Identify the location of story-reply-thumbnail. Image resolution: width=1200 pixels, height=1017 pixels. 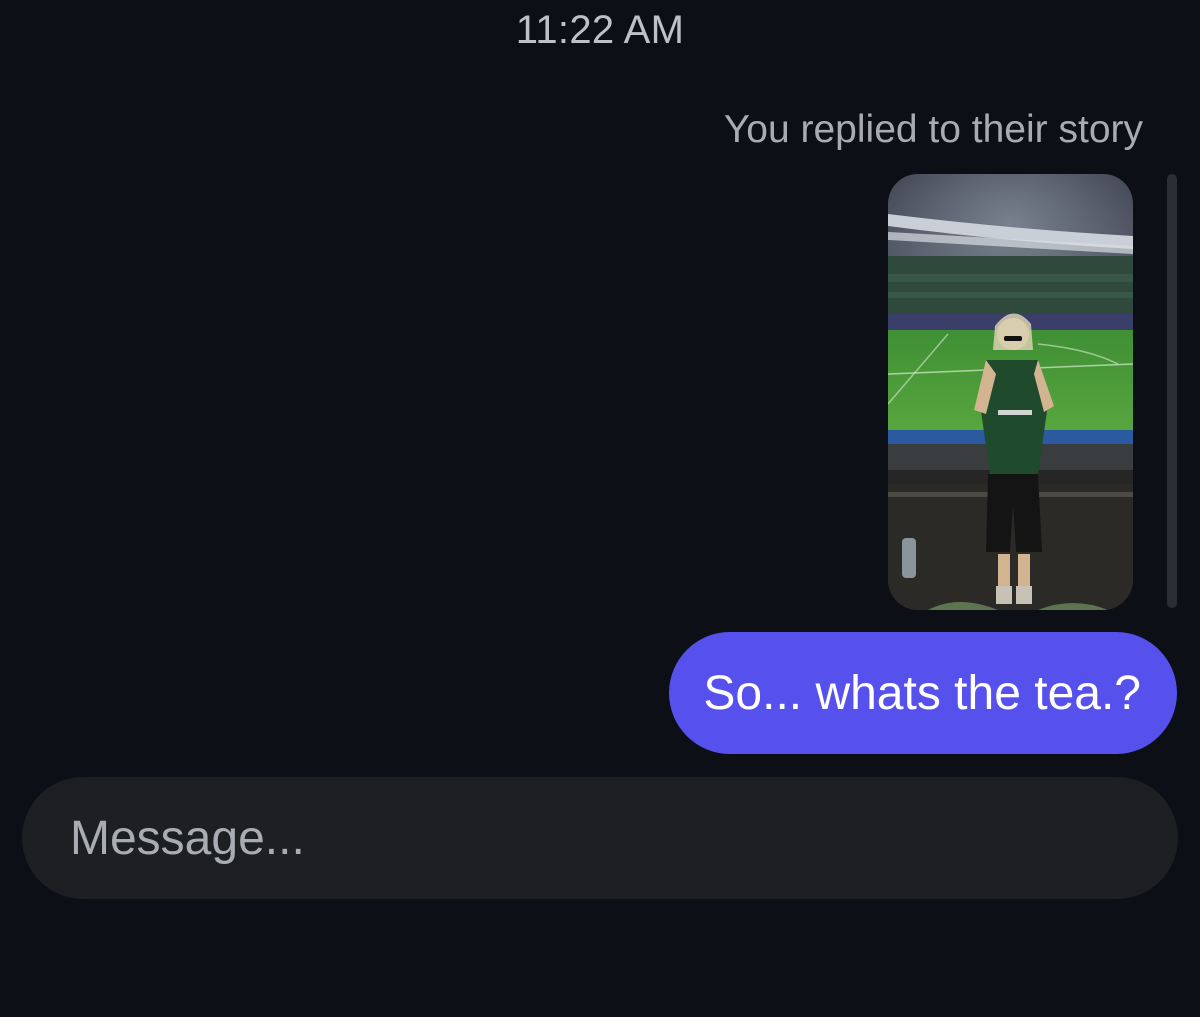
(1010, 392).